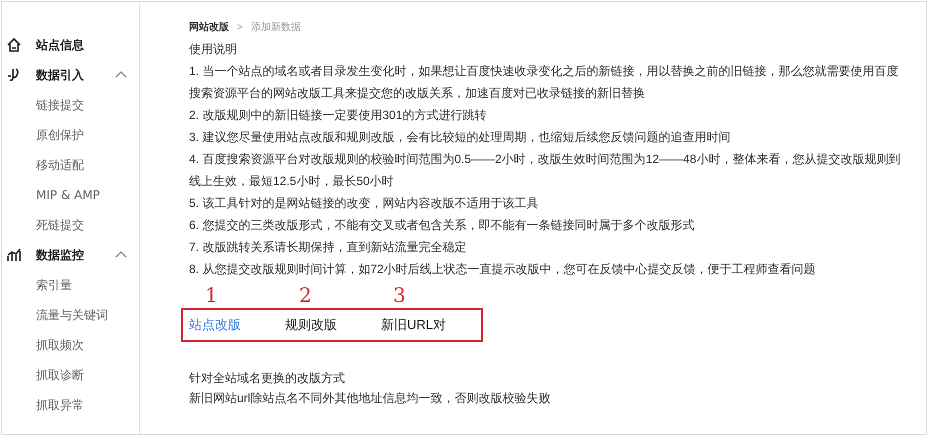 This screenshot has width=928, height=436. Describe the element at coordinates (14, 45) in the screenshot. I see `home-icon` at that location.